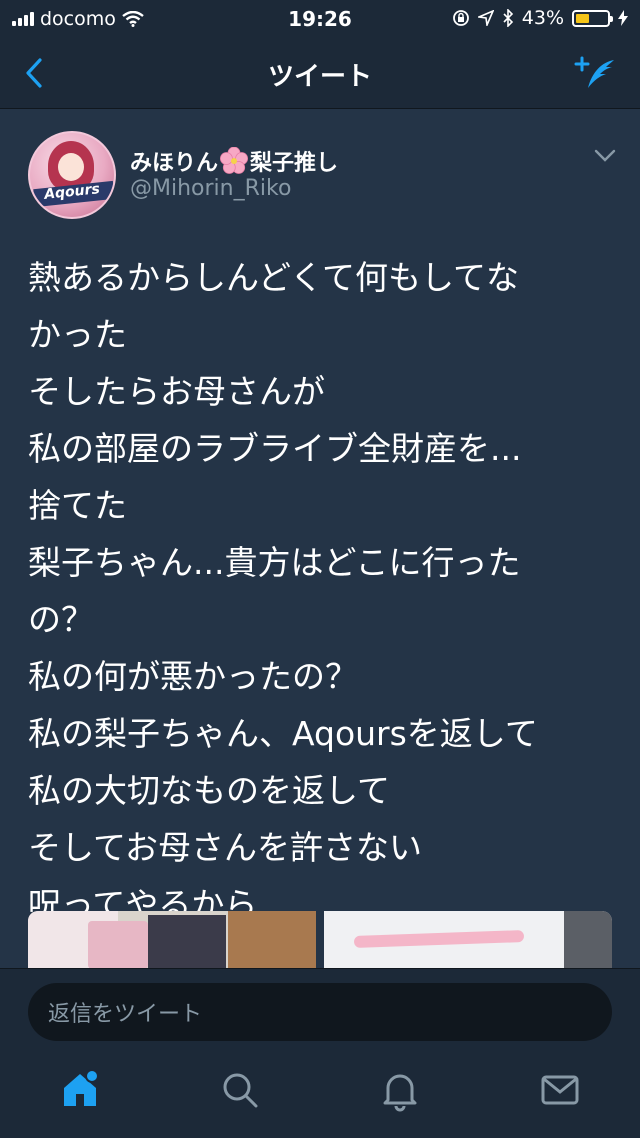 Image resolution: width=640 pixels, height=1138 pixels. Describe the element at coordinates (193, 676) in the screenshot. I see `tweet-line: 私の何が悪かったの？` at that location.